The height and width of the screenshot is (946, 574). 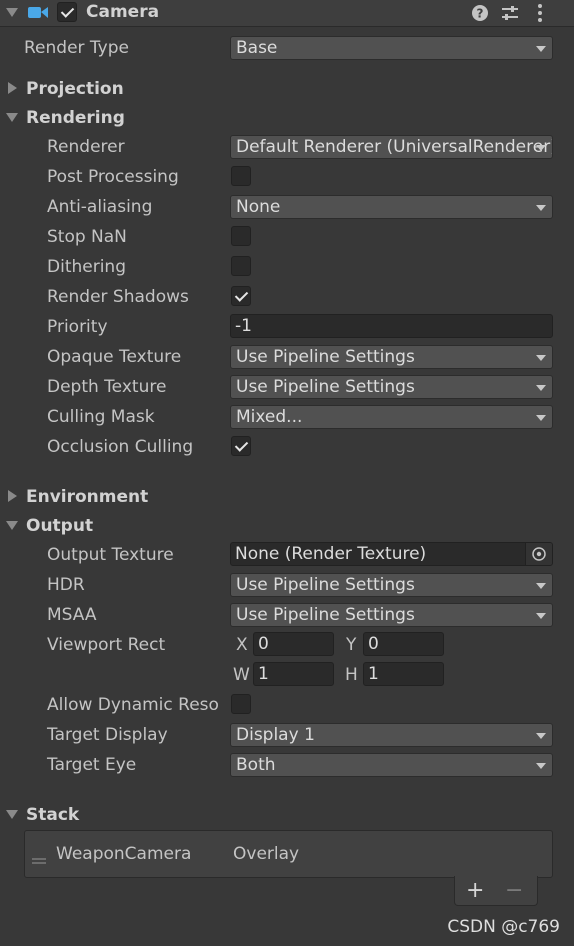 I want to click on camera-icon, so click(x=38, y=12).